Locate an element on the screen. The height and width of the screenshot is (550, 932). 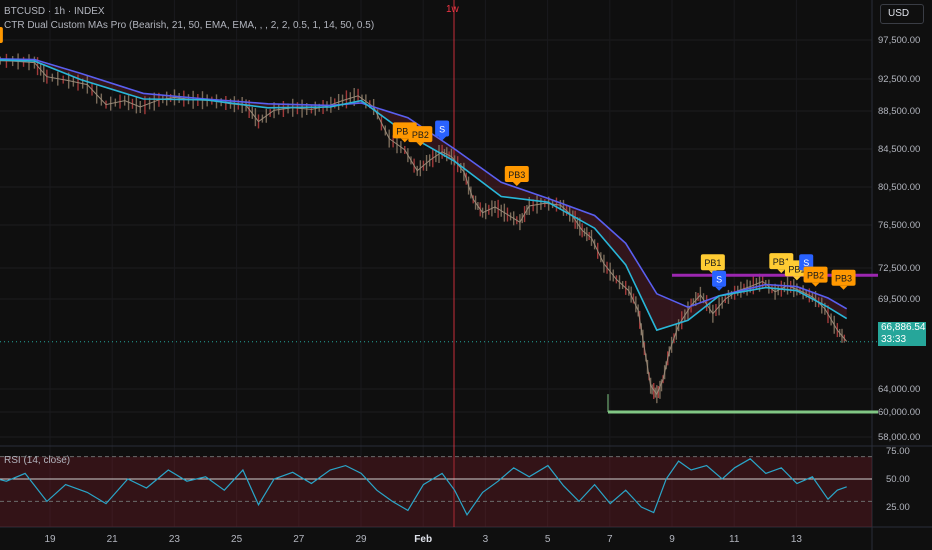
time-tick-label: 5 is located at coordinates (548, 539).